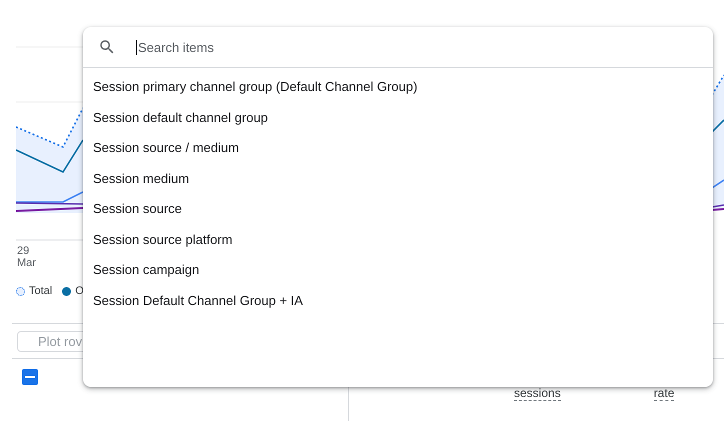 The width and height of the screenshot is (724, 421). What do you see at coordinates (398, 148) in the screenshot?
I see `menu-item: Session source / medium` at bounding box center [398, 148].